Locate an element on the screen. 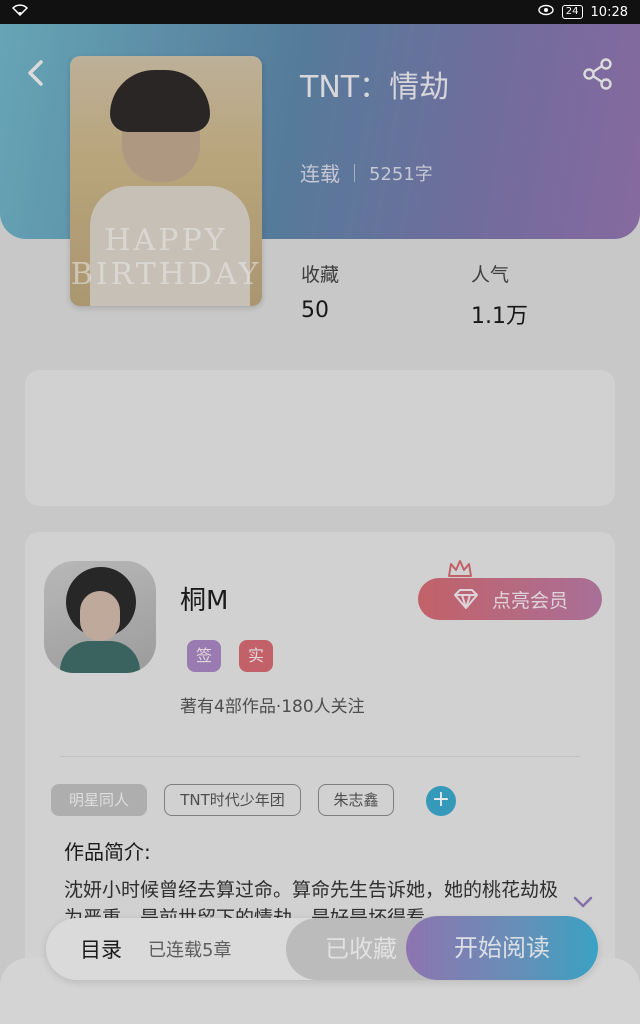  collect-value: 50 is located at coordinates (315, 310).